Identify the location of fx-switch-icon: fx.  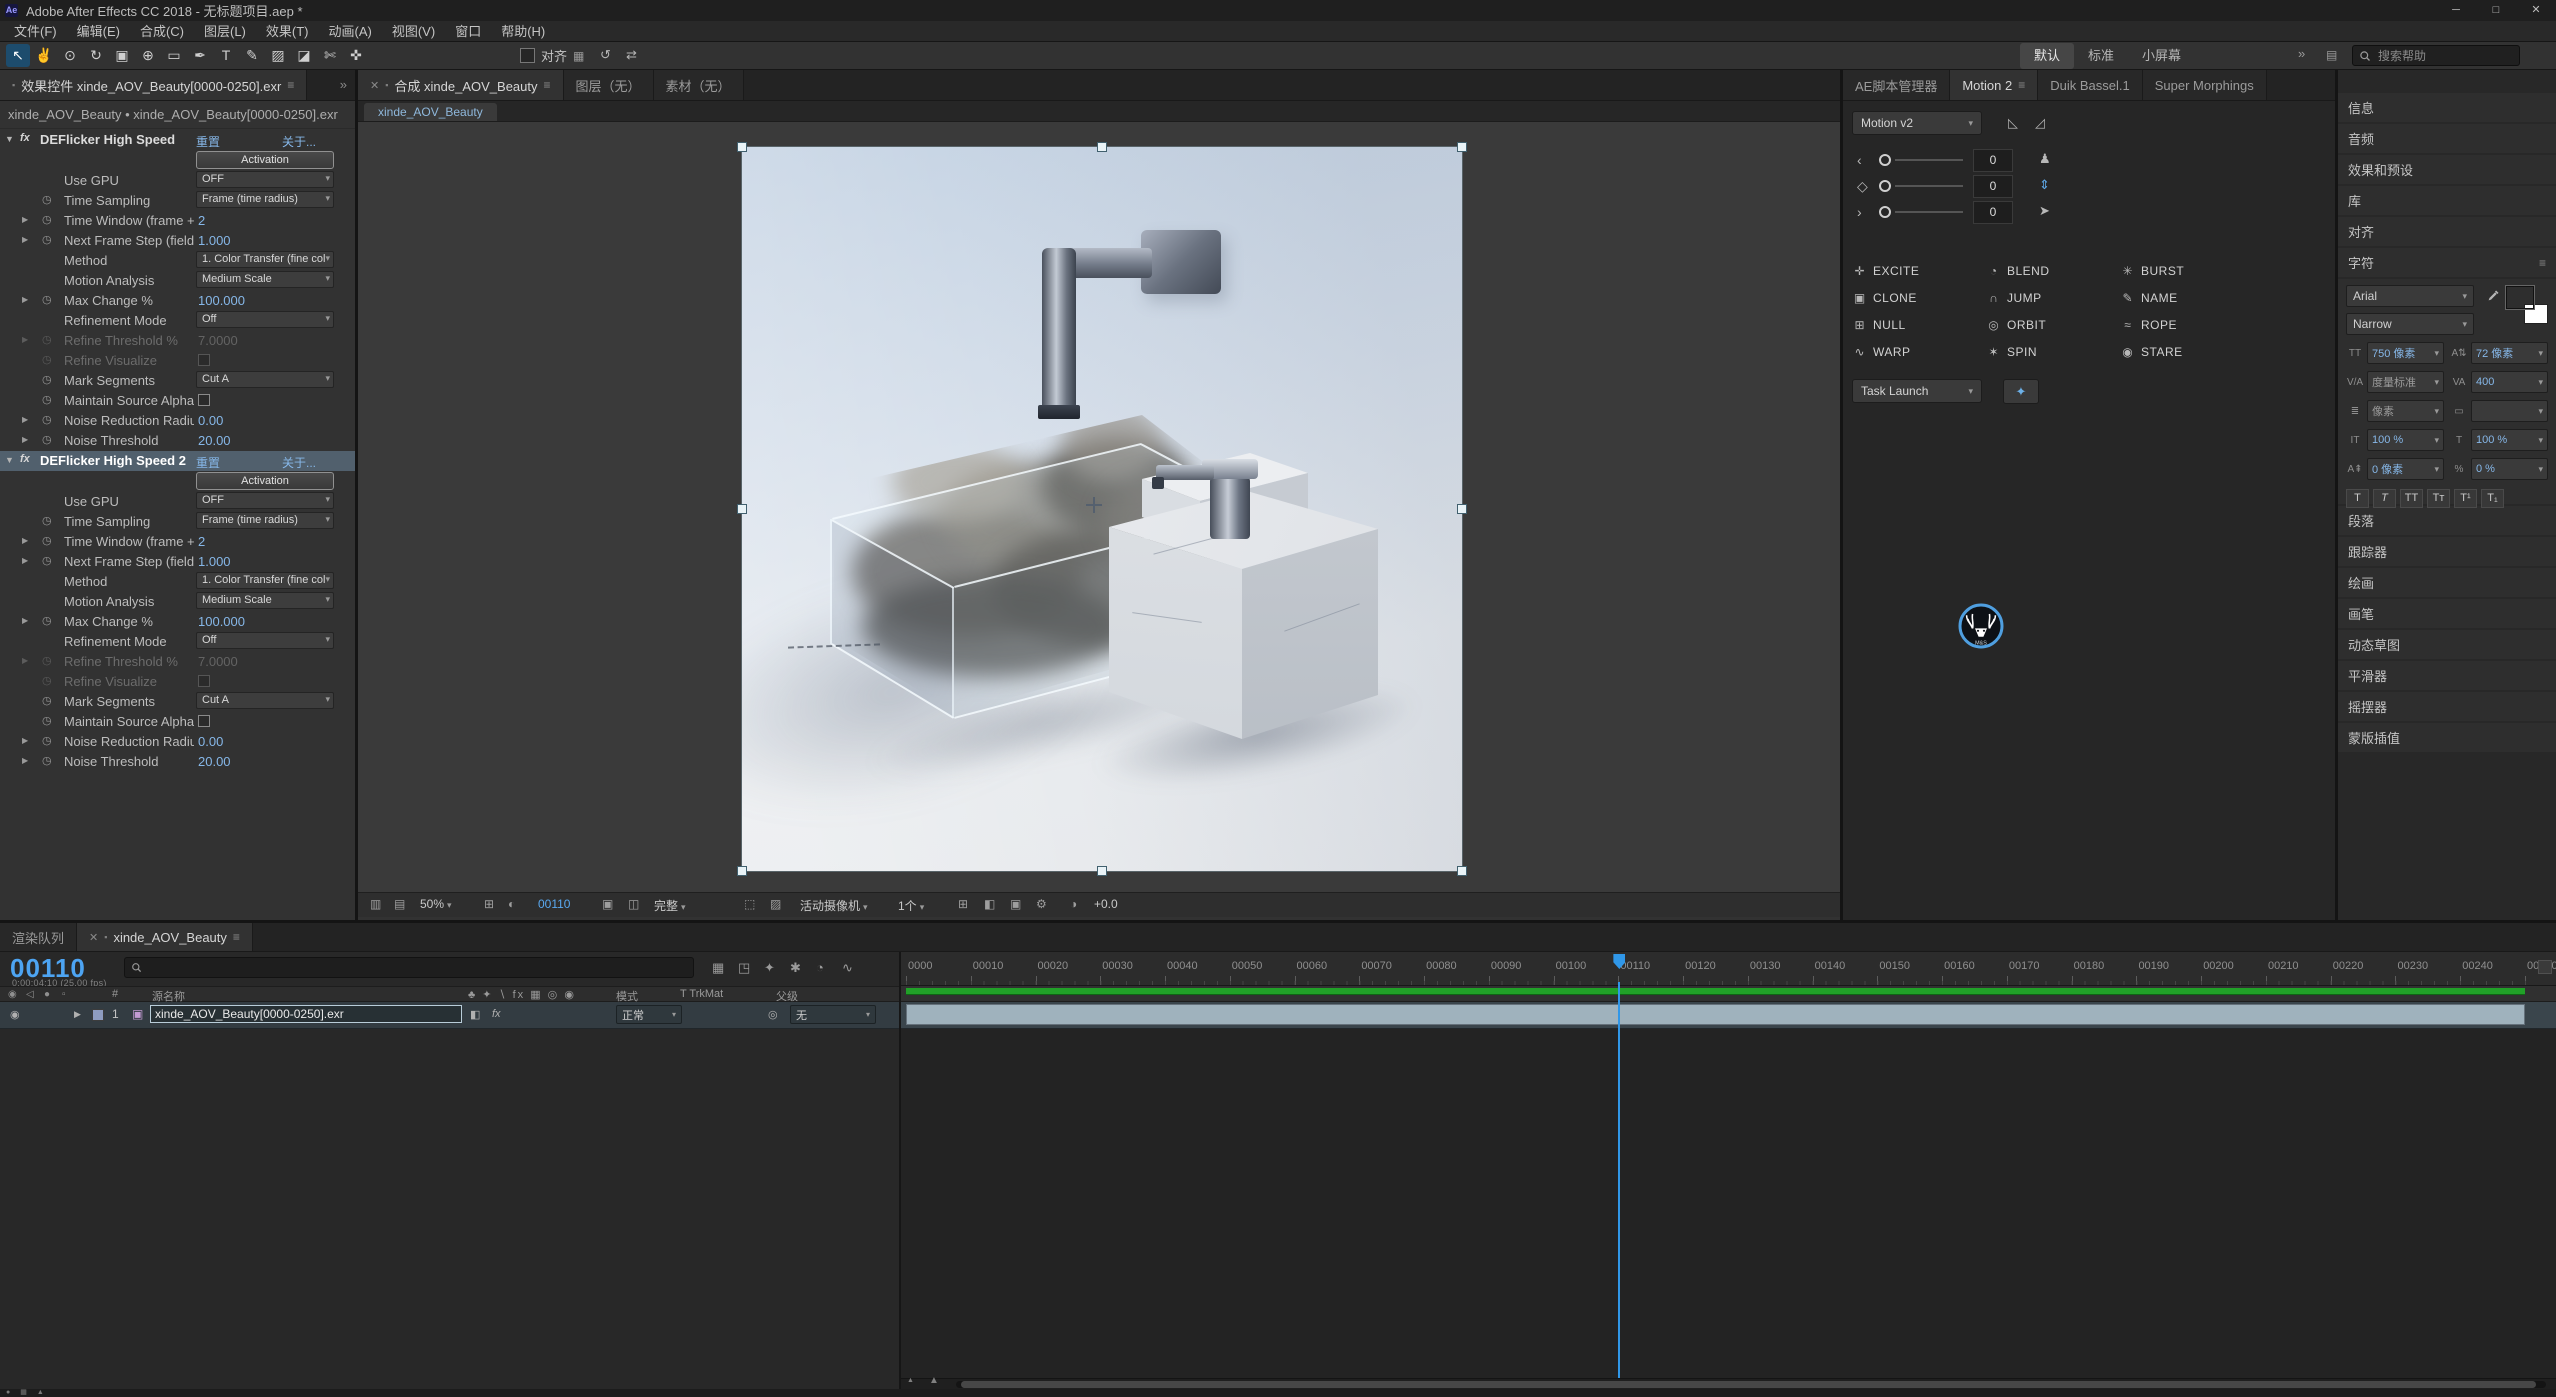
(496, 1014).